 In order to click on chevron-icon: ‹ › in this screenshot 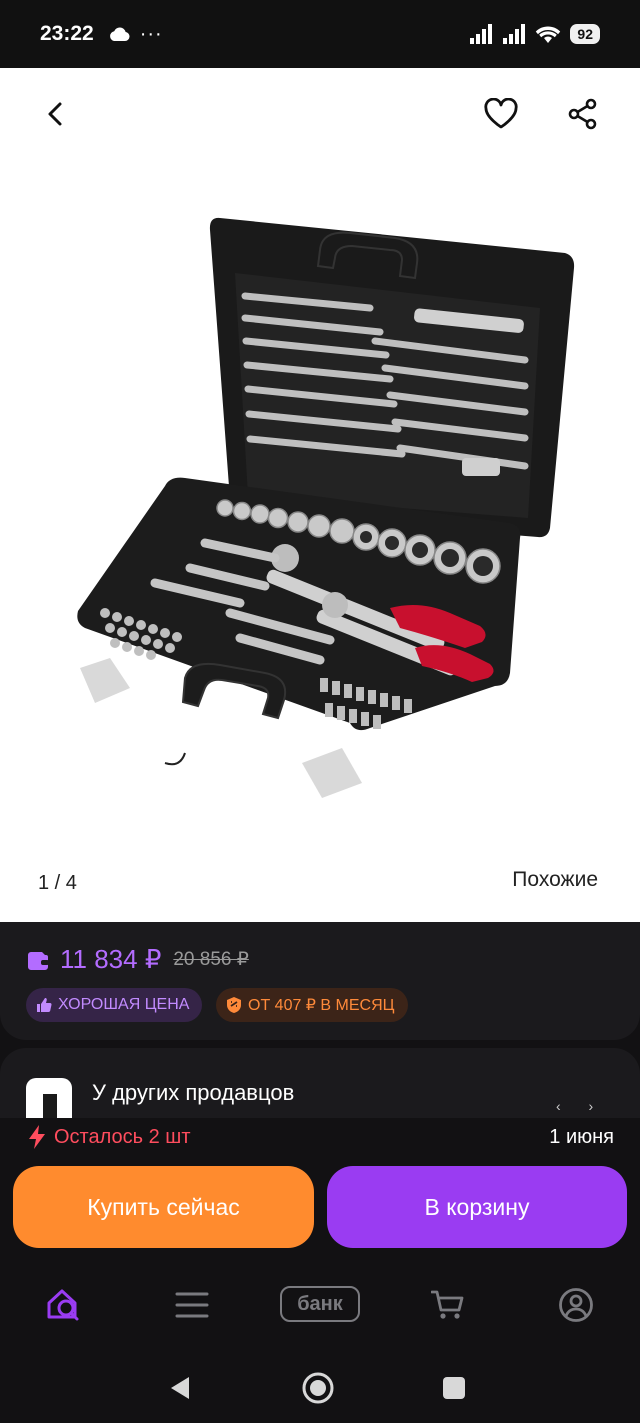, I will do `click(581, 1106)`.